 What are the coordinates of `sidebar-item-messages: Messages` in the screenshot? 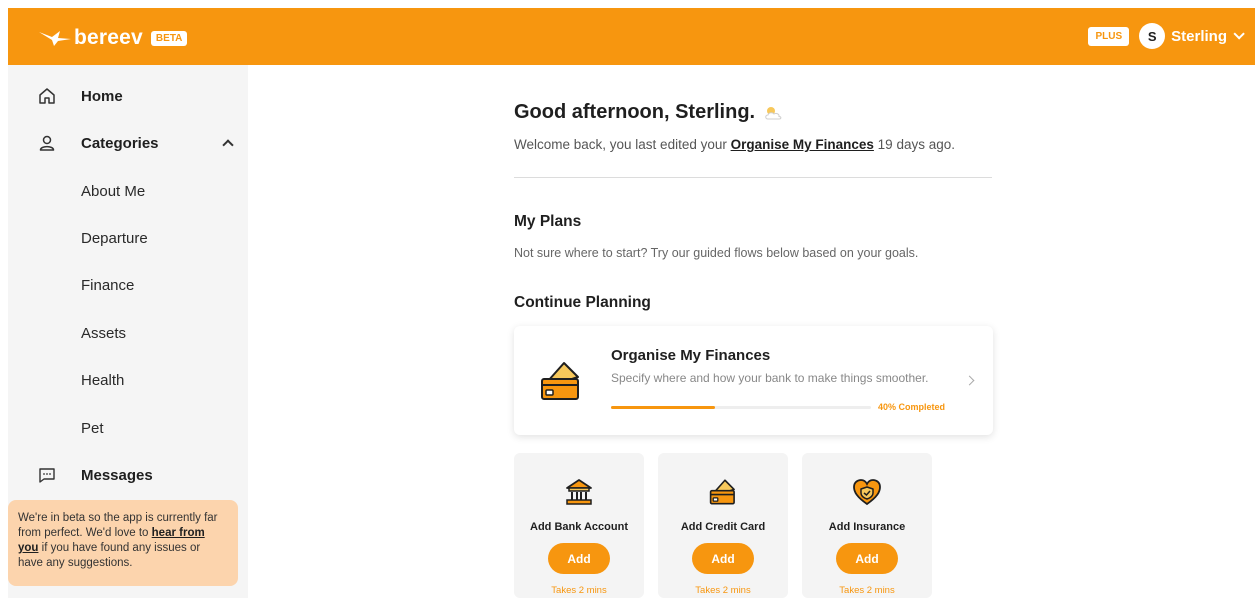 It's located at (128, 475).